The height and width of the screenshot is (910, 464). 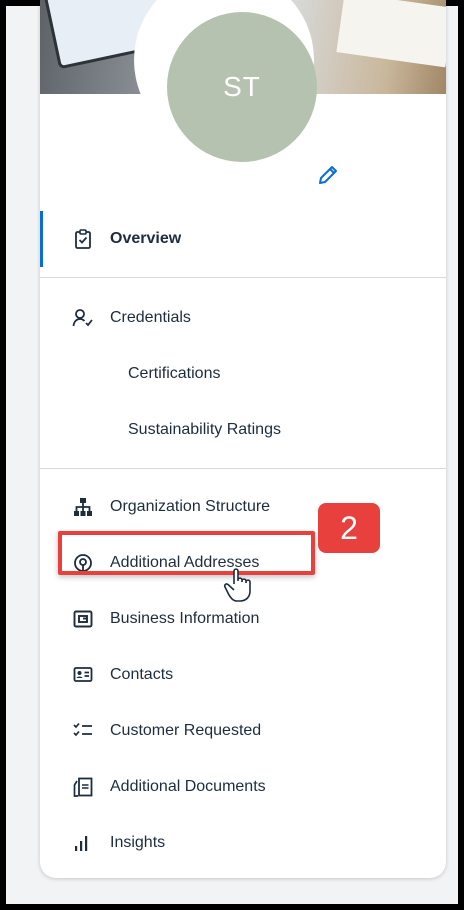 What do you see at coordinates (243, 239) in the screenshot?
I see `nav-item-overview: Overview` at bounding box center [243, 239].